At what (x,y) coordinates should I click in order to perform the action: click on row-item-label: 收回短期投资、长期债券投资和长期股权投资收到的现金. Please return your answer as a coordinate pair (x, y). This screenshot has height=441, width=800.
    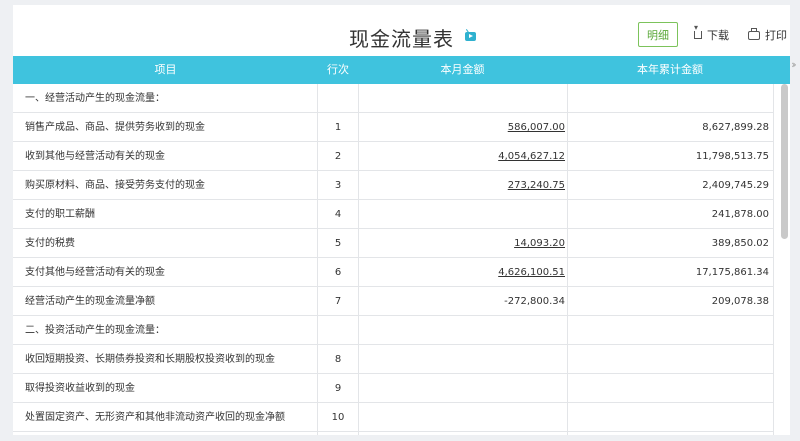
    Looking at the image, I should click on (150, 359).